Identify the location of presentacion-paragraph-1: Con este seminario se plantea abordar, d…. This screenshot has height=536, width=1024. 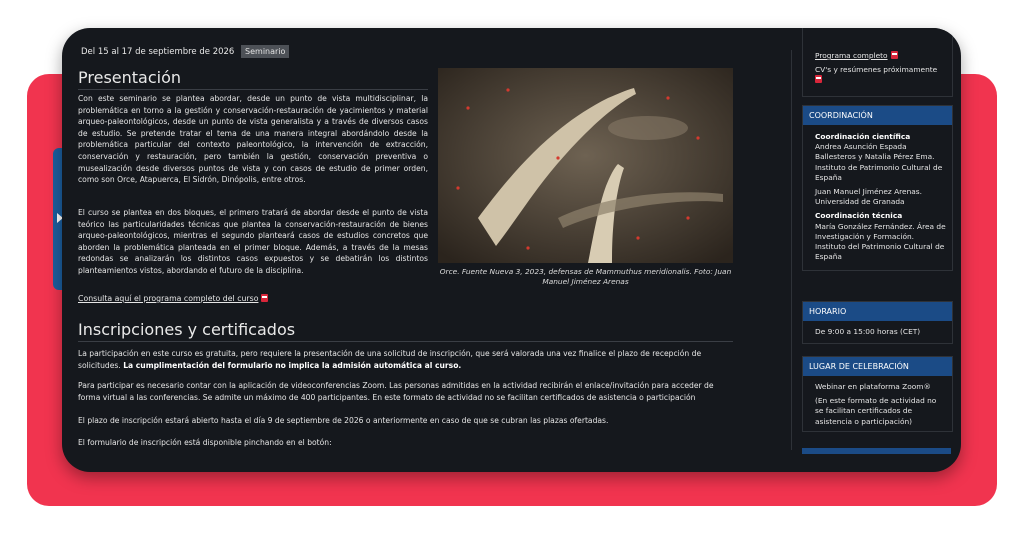
(253, 139).